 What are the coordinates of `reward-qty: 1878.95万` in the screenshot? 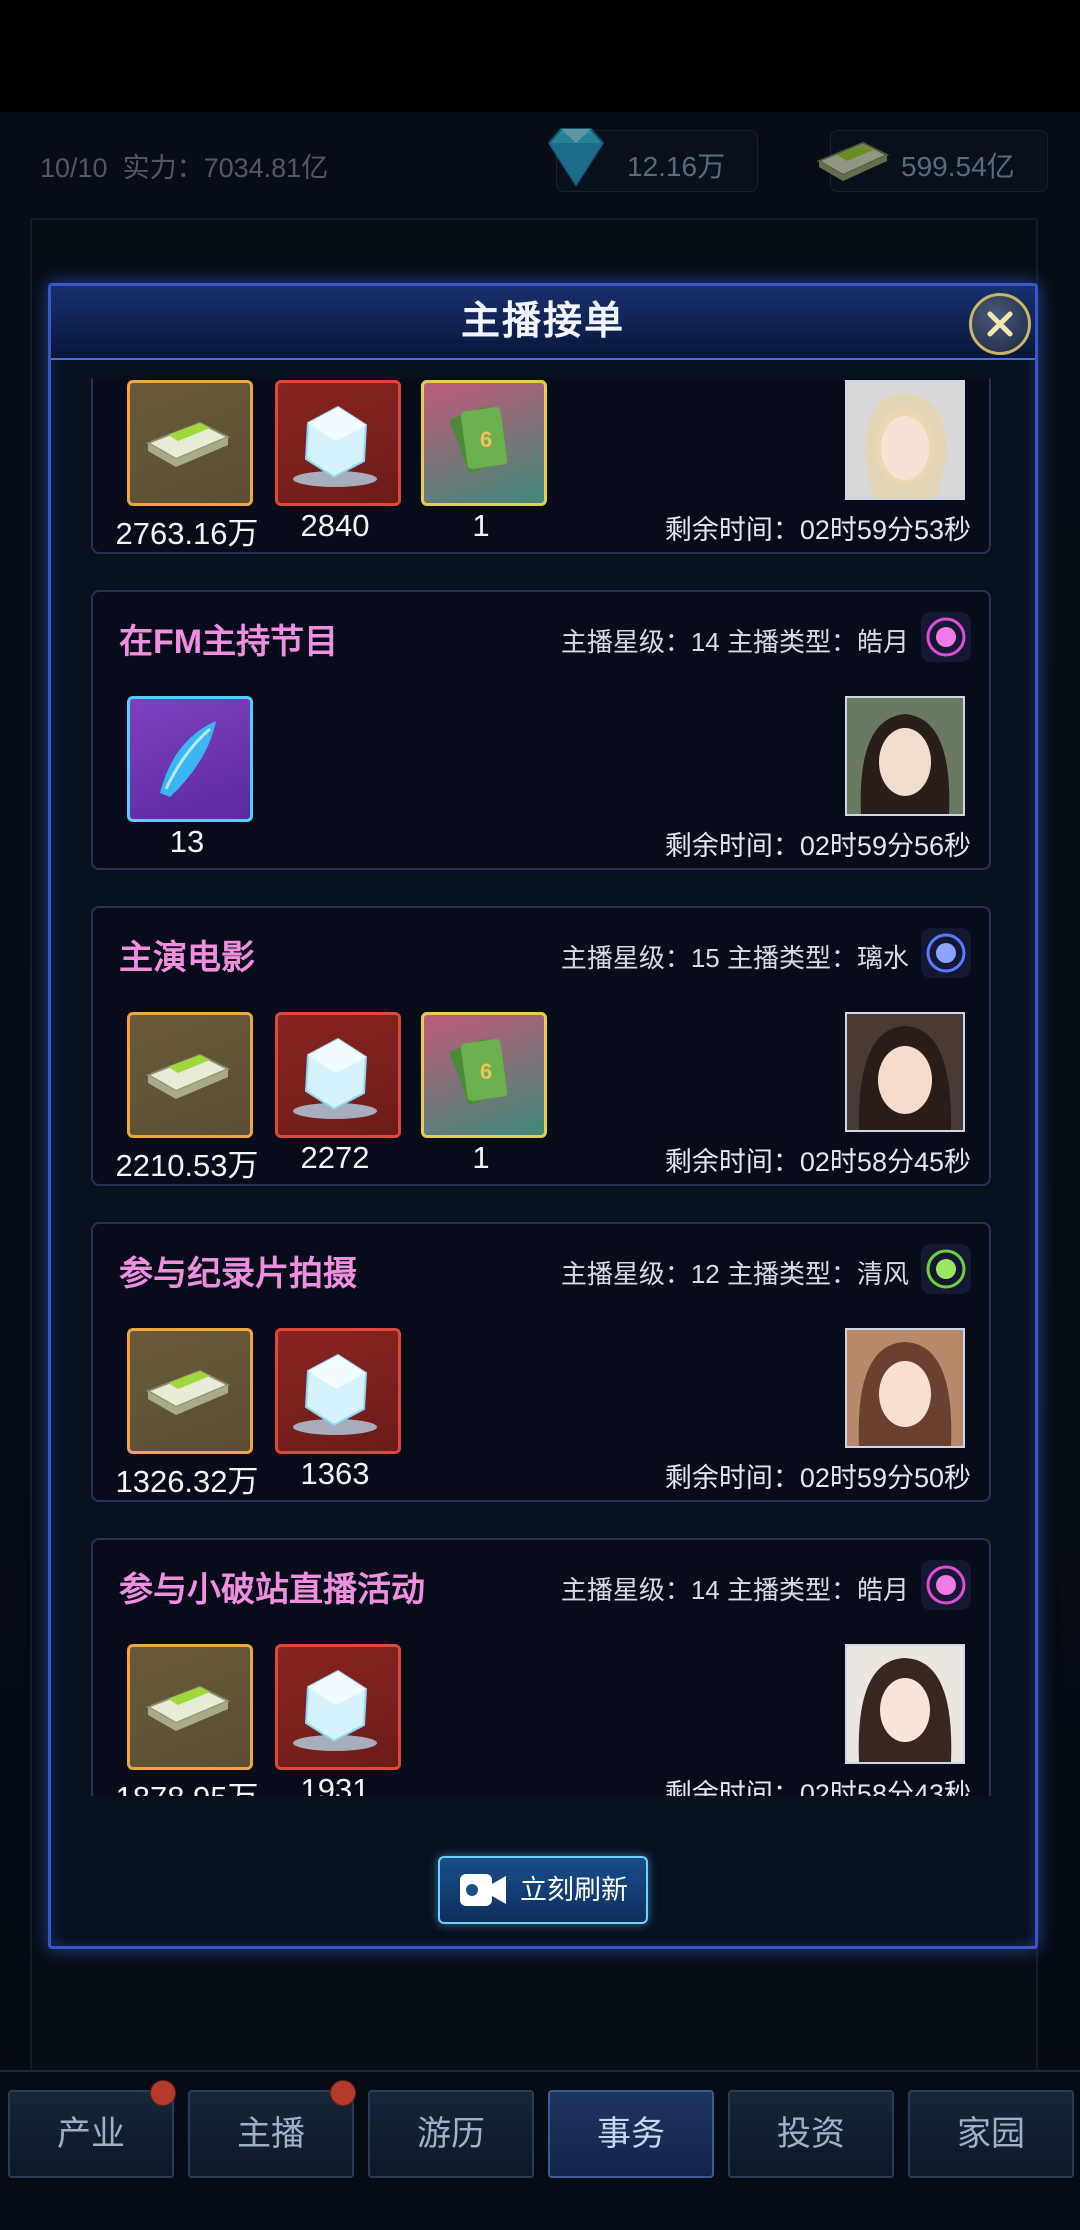 It's located at (187, 1784).